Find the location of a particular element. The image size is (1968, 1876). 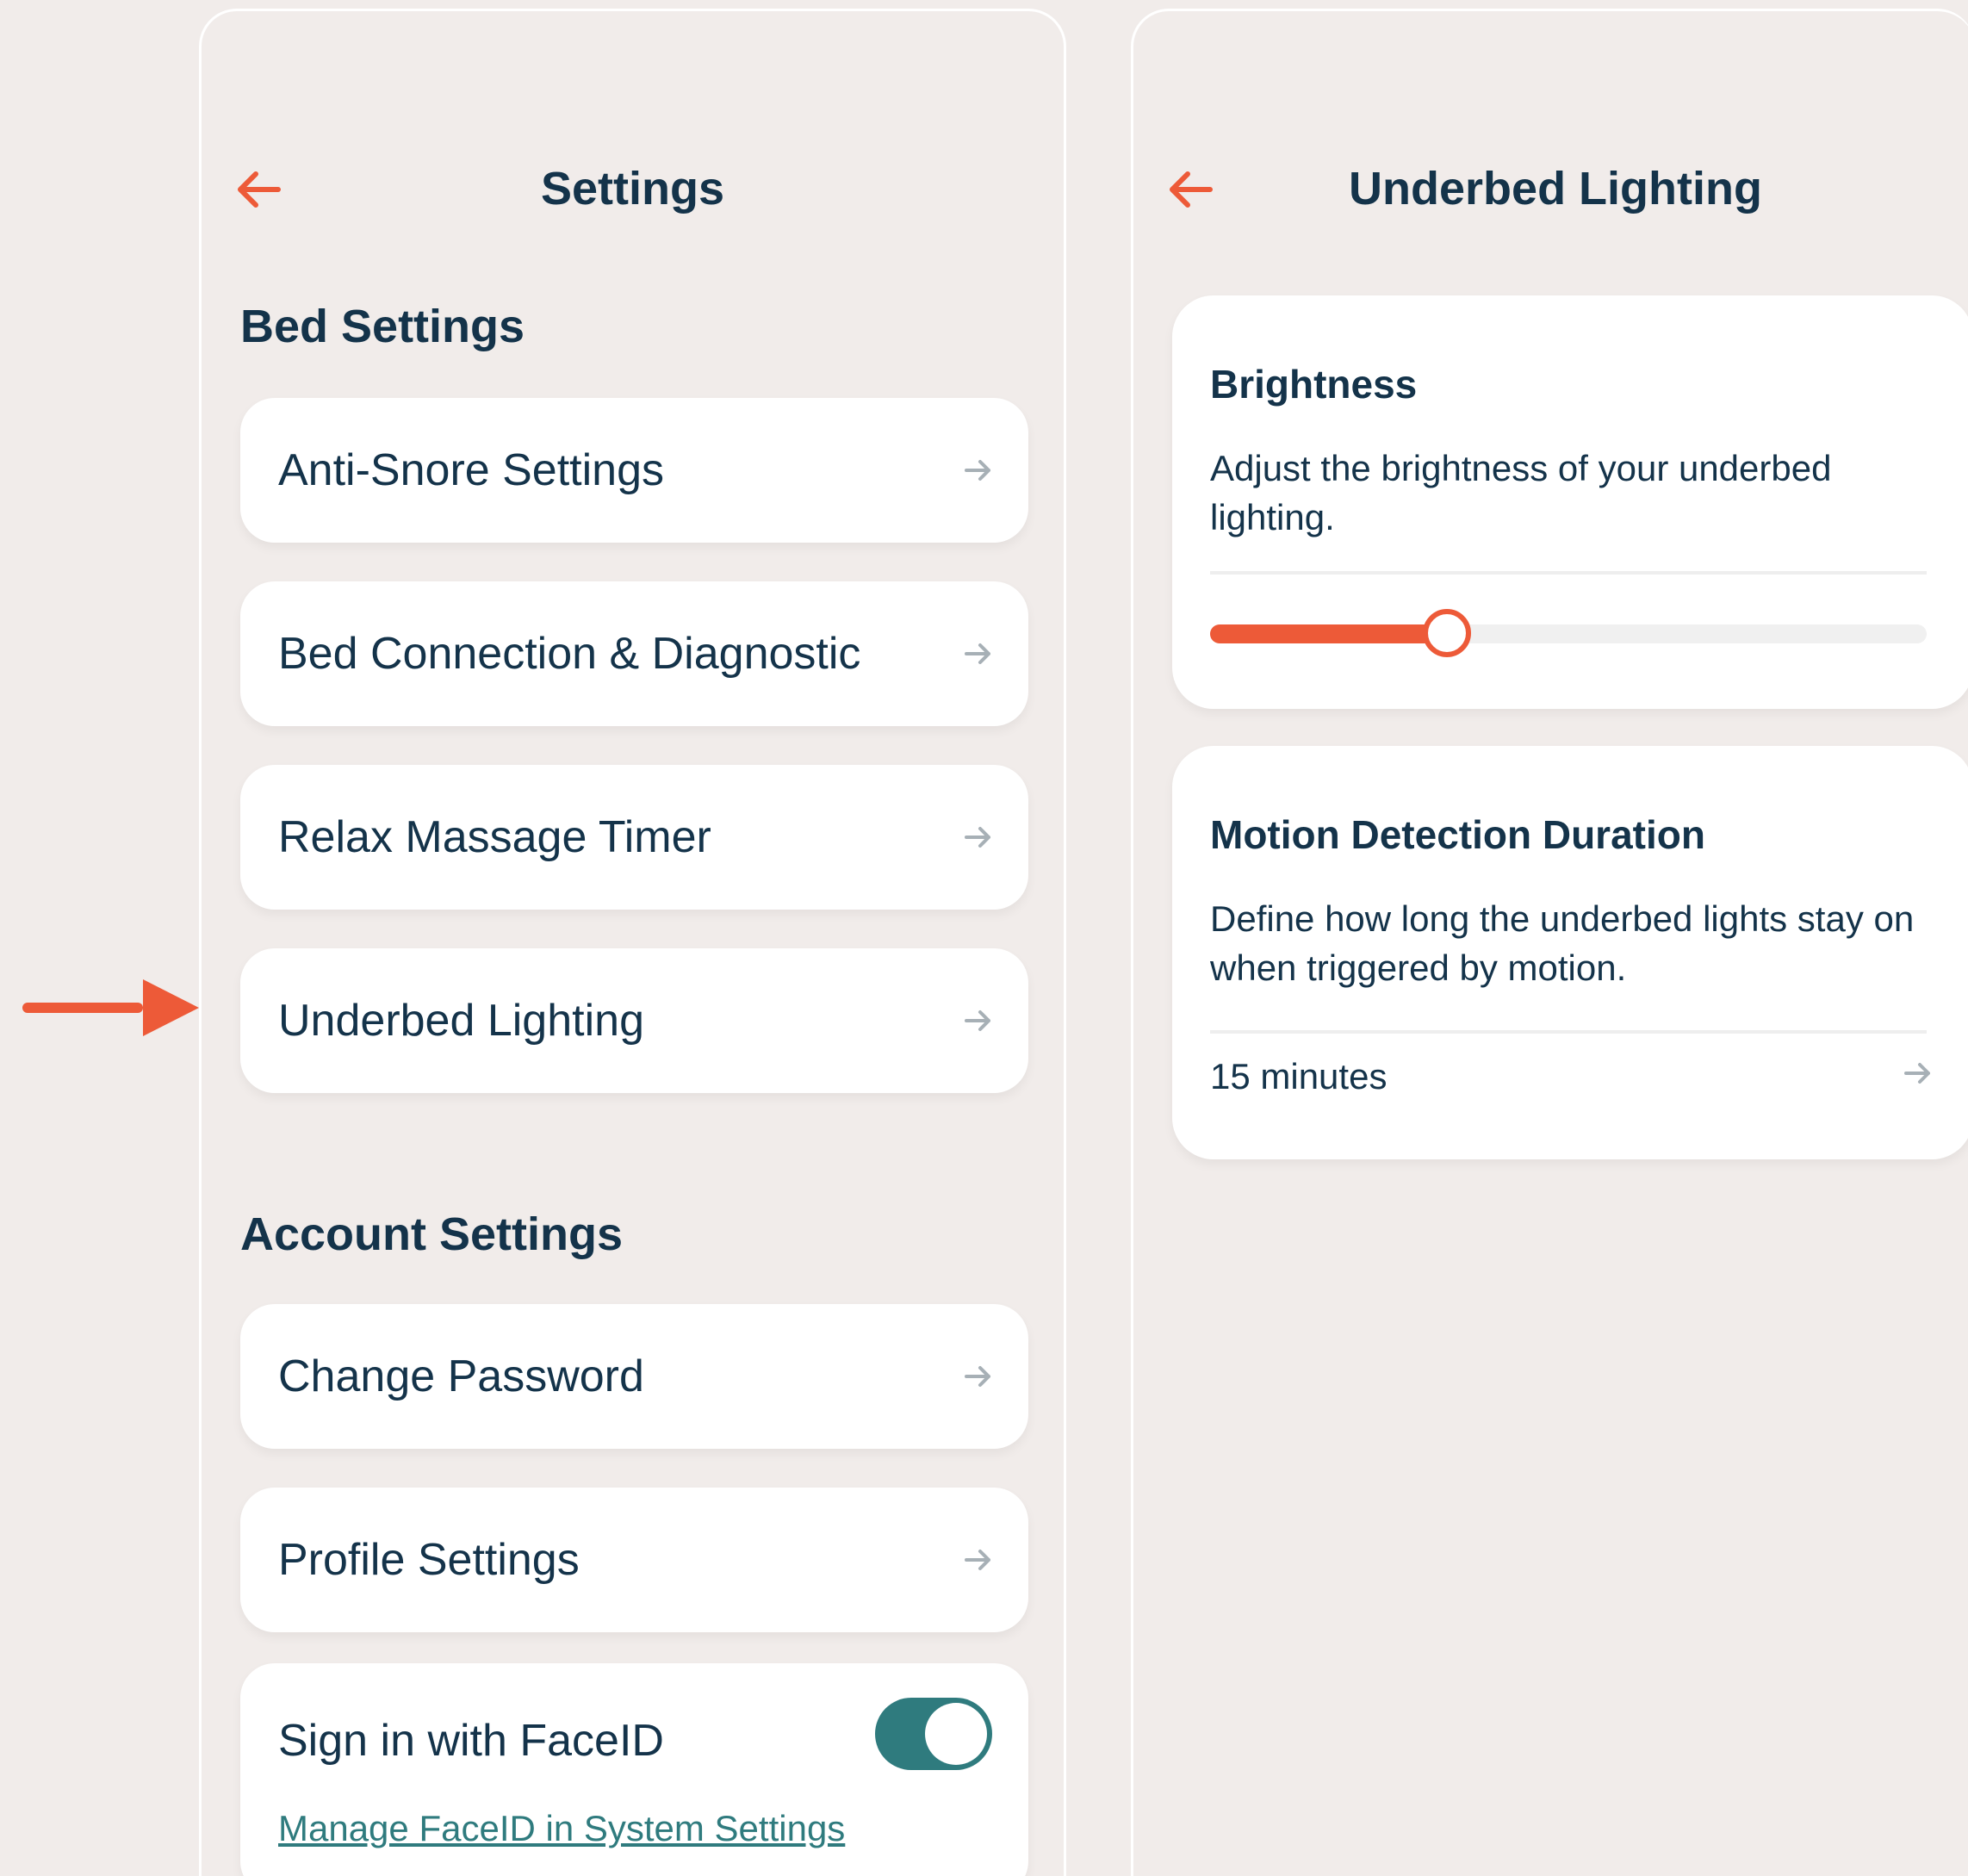

row-relax-massage-timer: Relax Massage Timer is located at coordinates (634, 837).